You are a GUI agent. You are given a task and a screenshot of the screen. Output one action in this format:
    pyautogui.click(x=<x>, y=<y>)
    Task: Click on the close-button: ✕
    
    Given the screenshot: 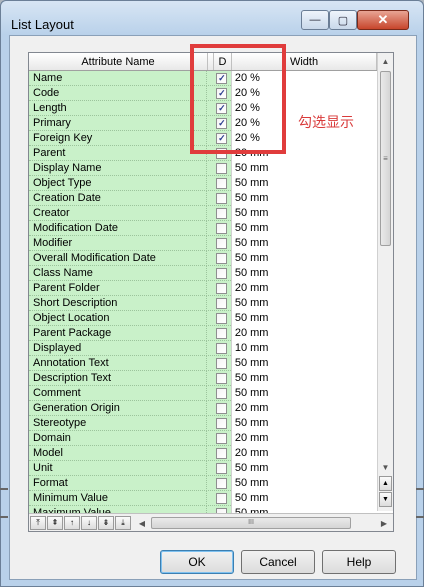 What is the action you would take?
    pyautogui.click(x=383, y=20)
    